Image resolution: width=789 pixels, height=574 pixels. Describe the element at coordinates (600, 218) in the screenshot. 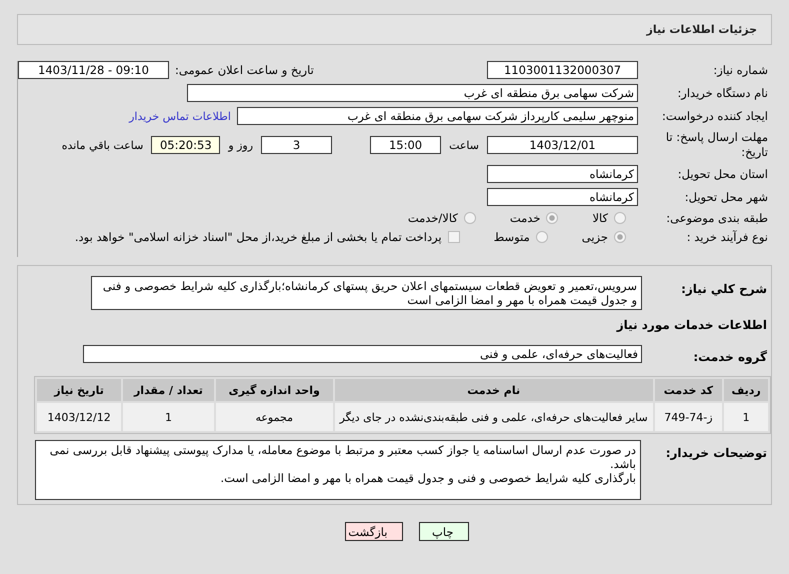

I see `radio-label: کالا` at that location.